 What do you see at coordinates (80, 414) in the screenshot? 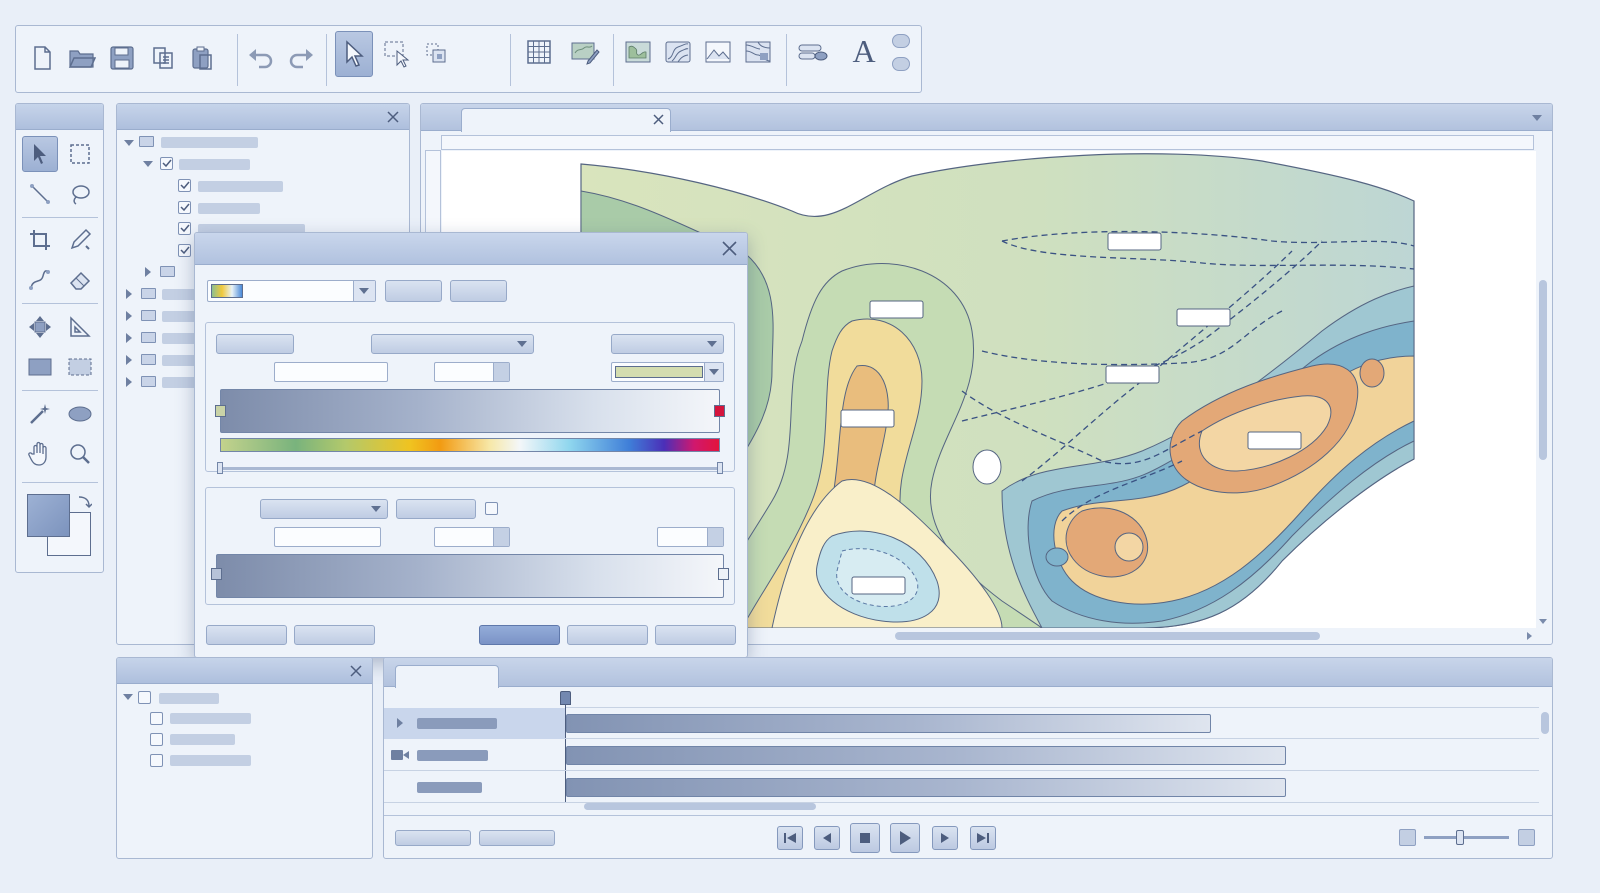
I see `ellipse-tool-button` at bounding box center [80, 414].